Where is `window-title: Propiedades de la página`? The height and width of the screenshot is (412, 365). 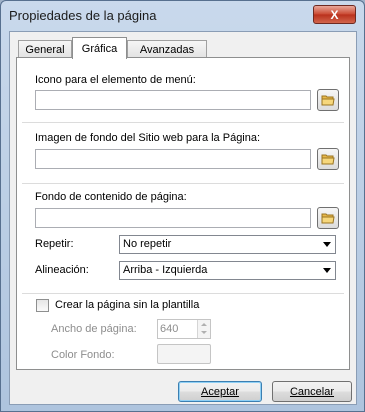 window-title: Propiedades de la página is located at coordinates (83, 15).